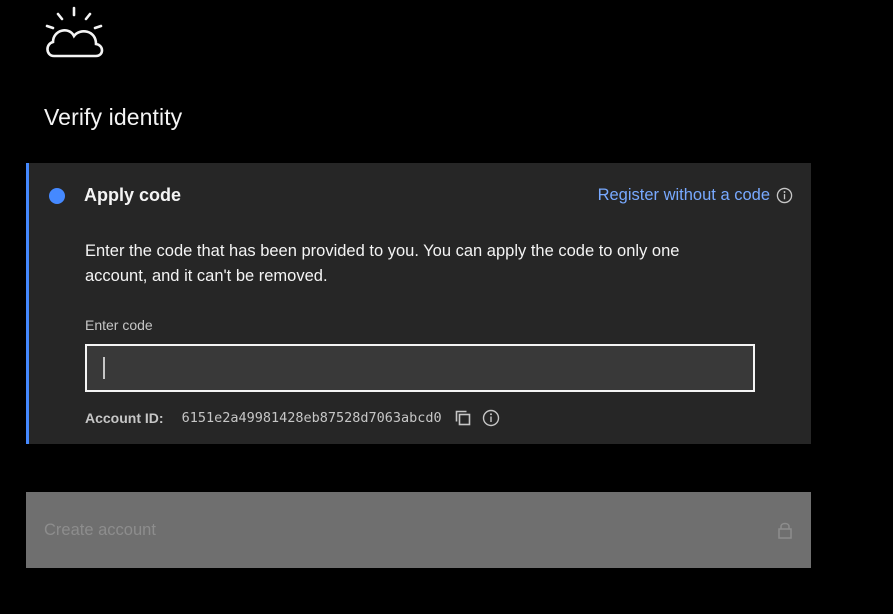 The height and width of the screenshot is (614, 893). Describe the element at coordinates (57, 196) in the screenshot. I see `step-indicator-dot` at that location.